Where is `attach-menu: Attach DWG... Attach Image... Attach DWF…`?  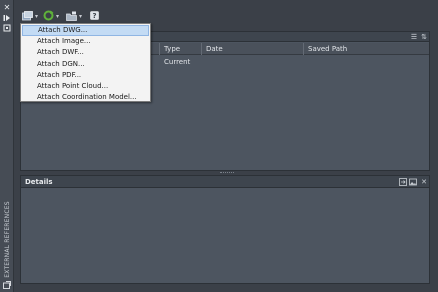 attach-menu: Attach DWG... Attach Image... Attach DWF… is located at coordinates (85, 62).